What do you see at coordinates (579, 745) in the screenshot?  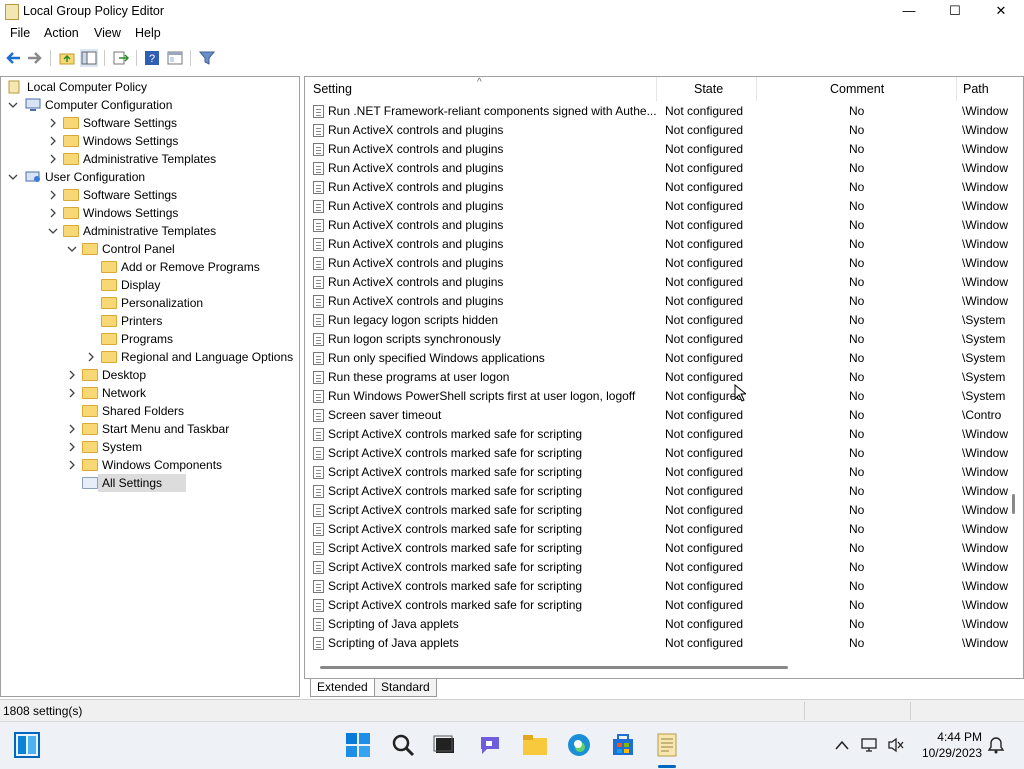 I see `edge-icon` at bounding box center [579, 745].